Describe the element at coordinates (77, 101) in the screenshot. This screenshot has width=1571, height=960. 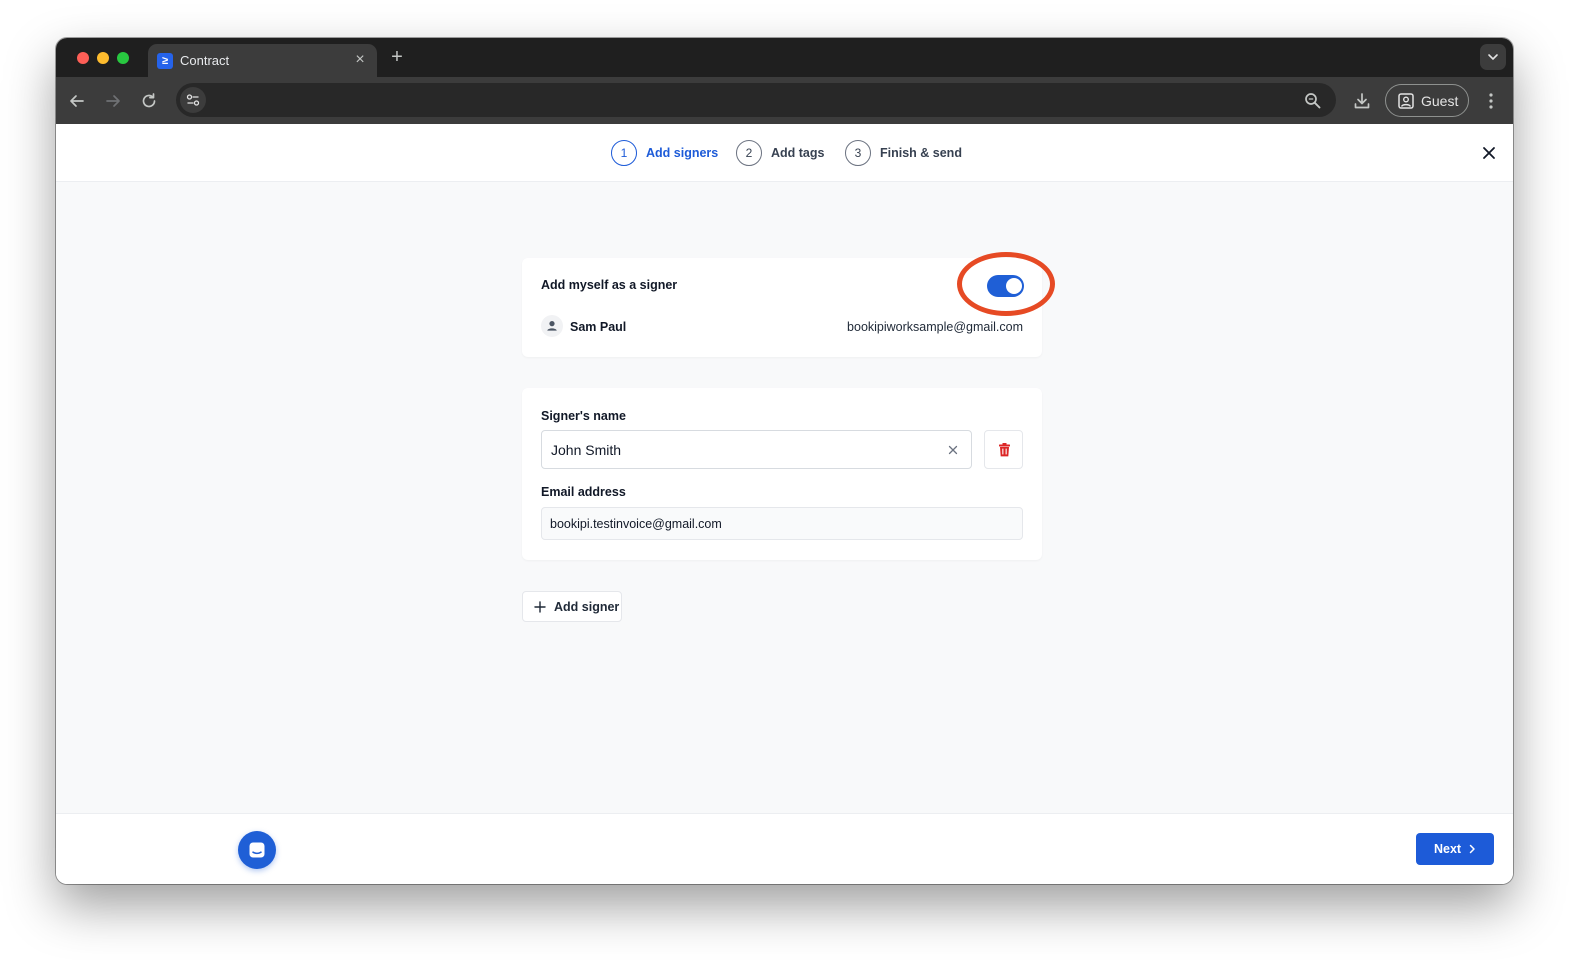
I see `back-arrow-icon` at that location.